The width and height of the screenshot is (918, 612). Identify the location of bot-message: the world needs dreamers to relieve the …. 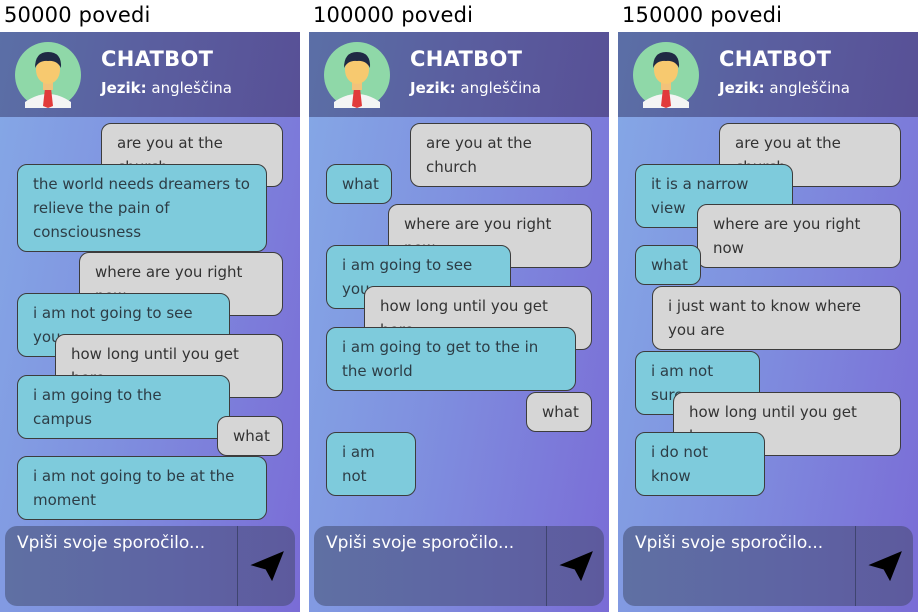
(142, 208).